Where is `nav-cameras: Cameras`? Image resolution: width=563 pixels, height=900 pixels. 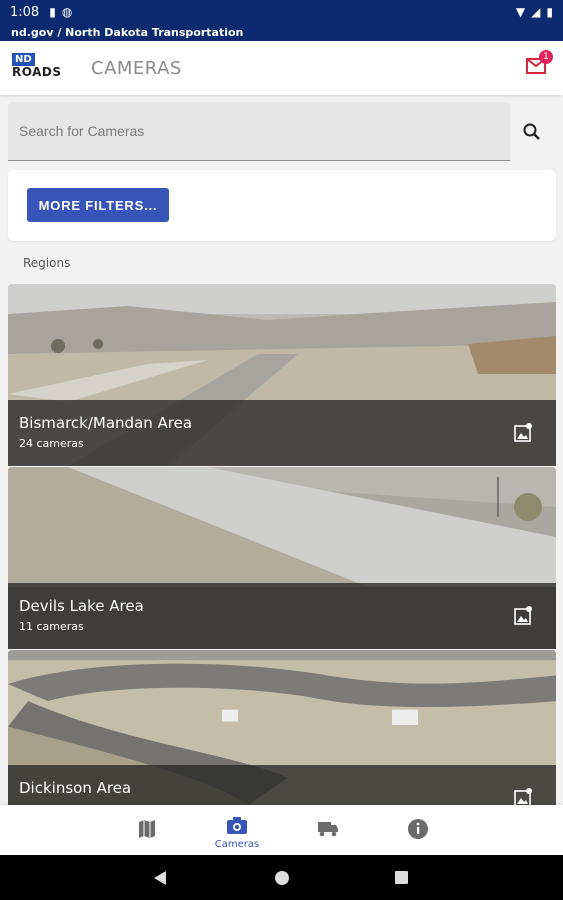 nav-cameras: Cameras is located at coordinates (237, 830).